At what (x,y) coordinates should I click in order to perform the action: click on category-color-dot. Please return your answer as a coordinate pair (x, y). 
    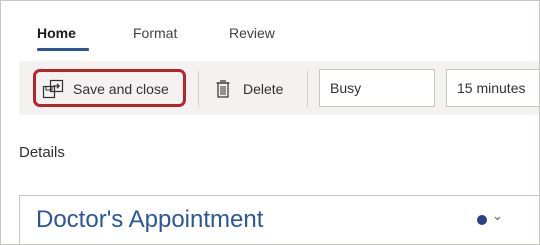
    Looking at the image, I should click on (482, 220).